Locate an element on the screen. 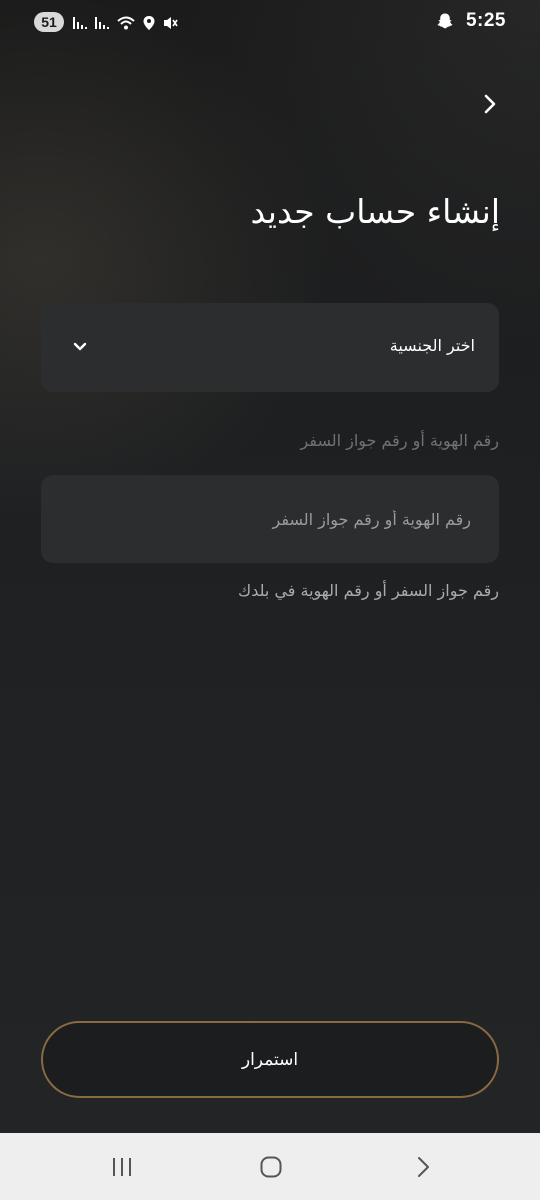 This screenshot has width=540, height=1200. chevron-right-icon is located at coordinates (490, 104).